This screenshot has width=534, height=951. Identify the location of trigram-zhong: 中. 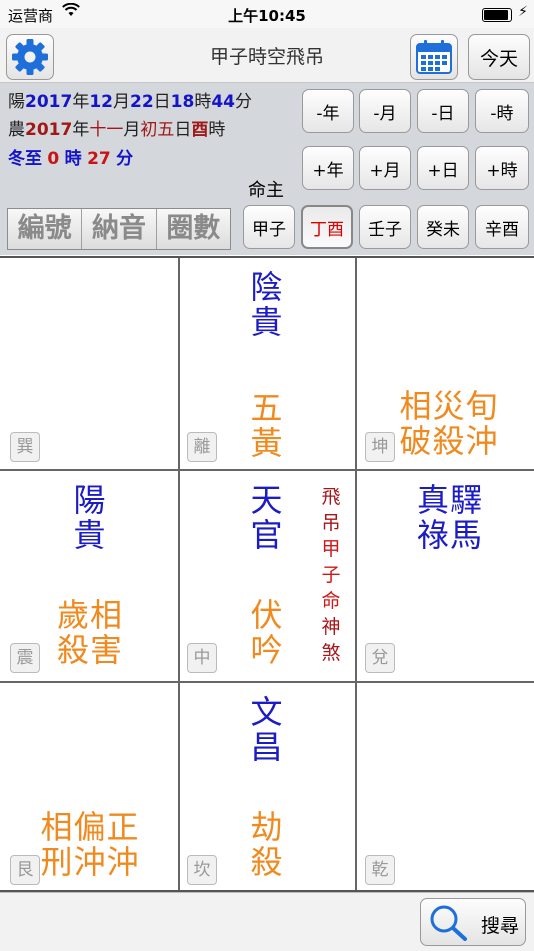
(202, 658).